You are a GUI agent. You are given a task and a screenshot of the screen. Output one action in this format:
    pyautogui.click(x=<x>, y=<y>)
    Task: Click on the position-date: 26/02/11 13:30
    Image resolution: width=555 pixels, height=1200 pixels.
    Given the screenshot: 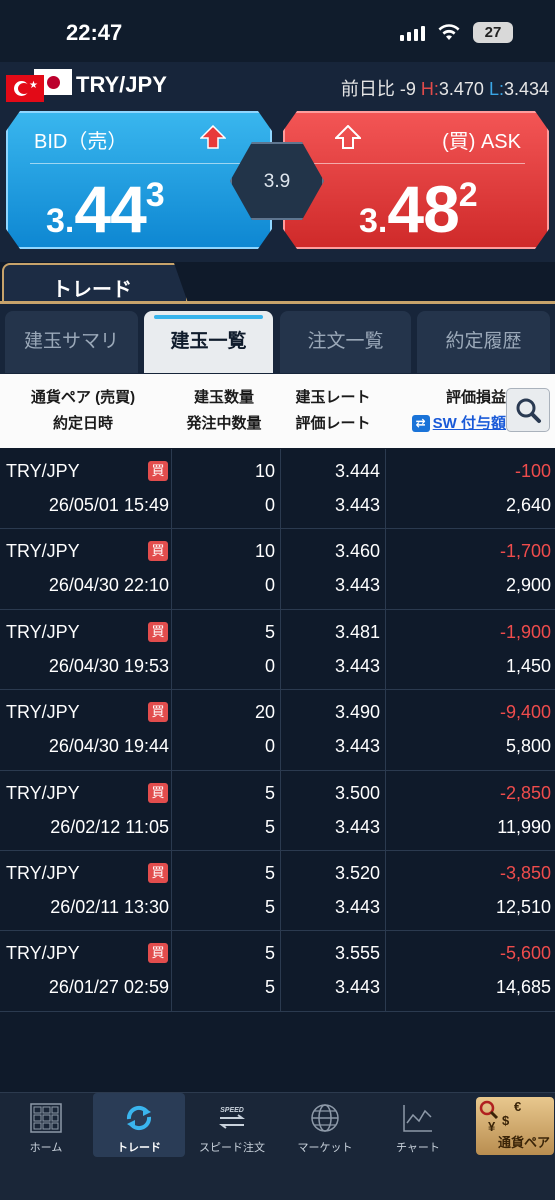 What is the action you would take?
    pyautogui.click(x=109, y=906)
    